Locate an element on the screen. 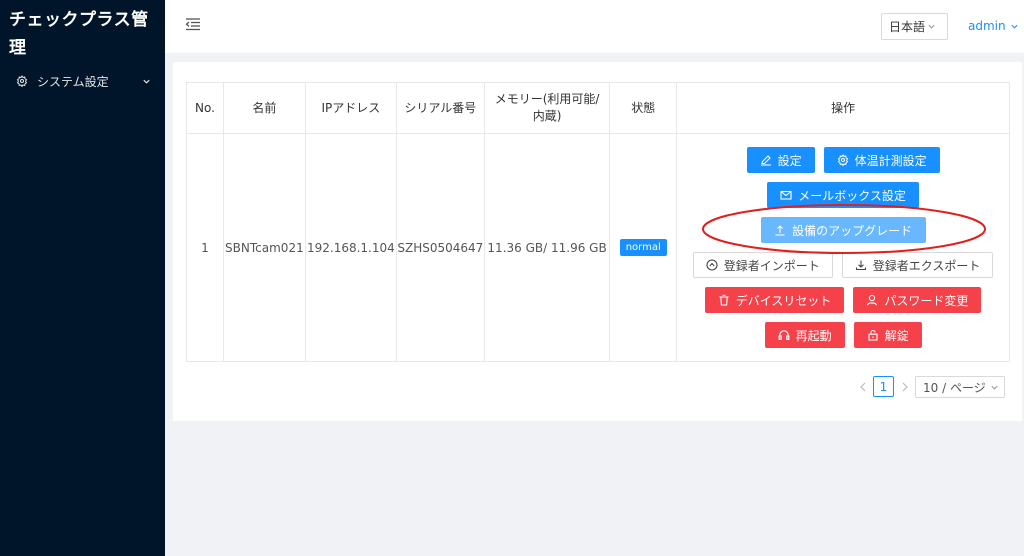  sidebar-item-system-settings: システム設定 is located at coordinates (82, 81).